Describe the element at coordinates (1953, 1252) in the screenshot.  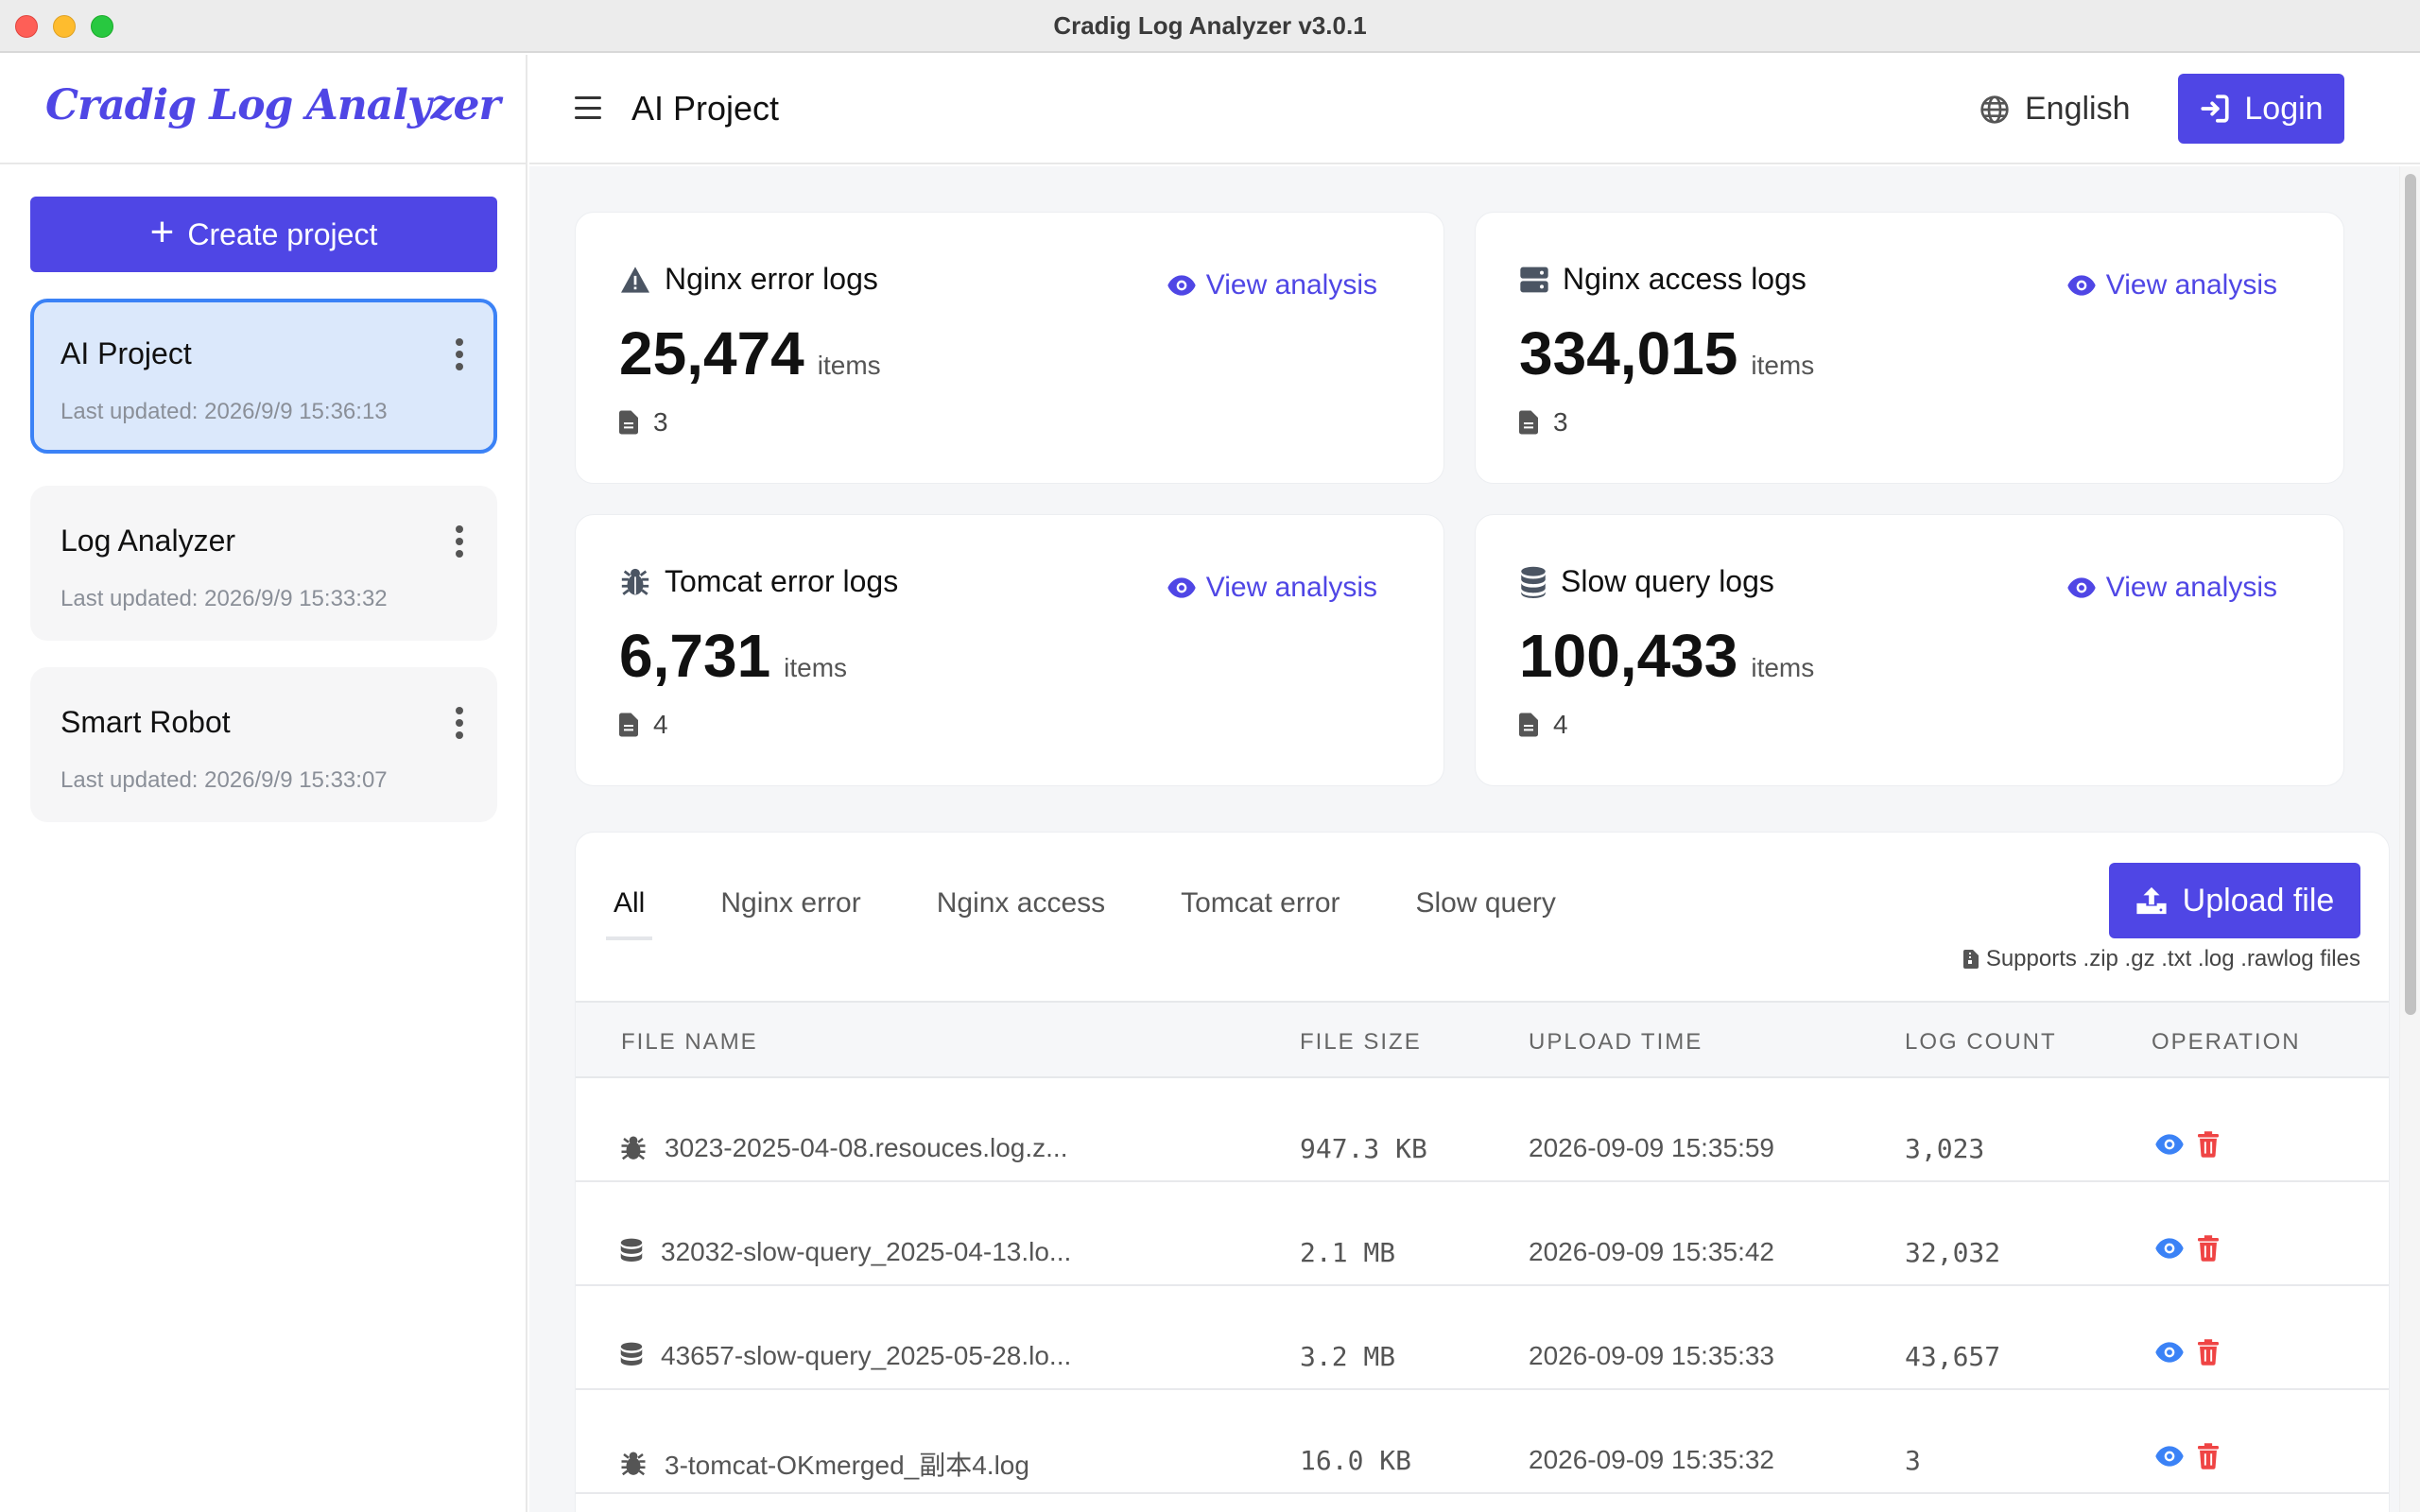
I see `log-count: 32,032` at that location.